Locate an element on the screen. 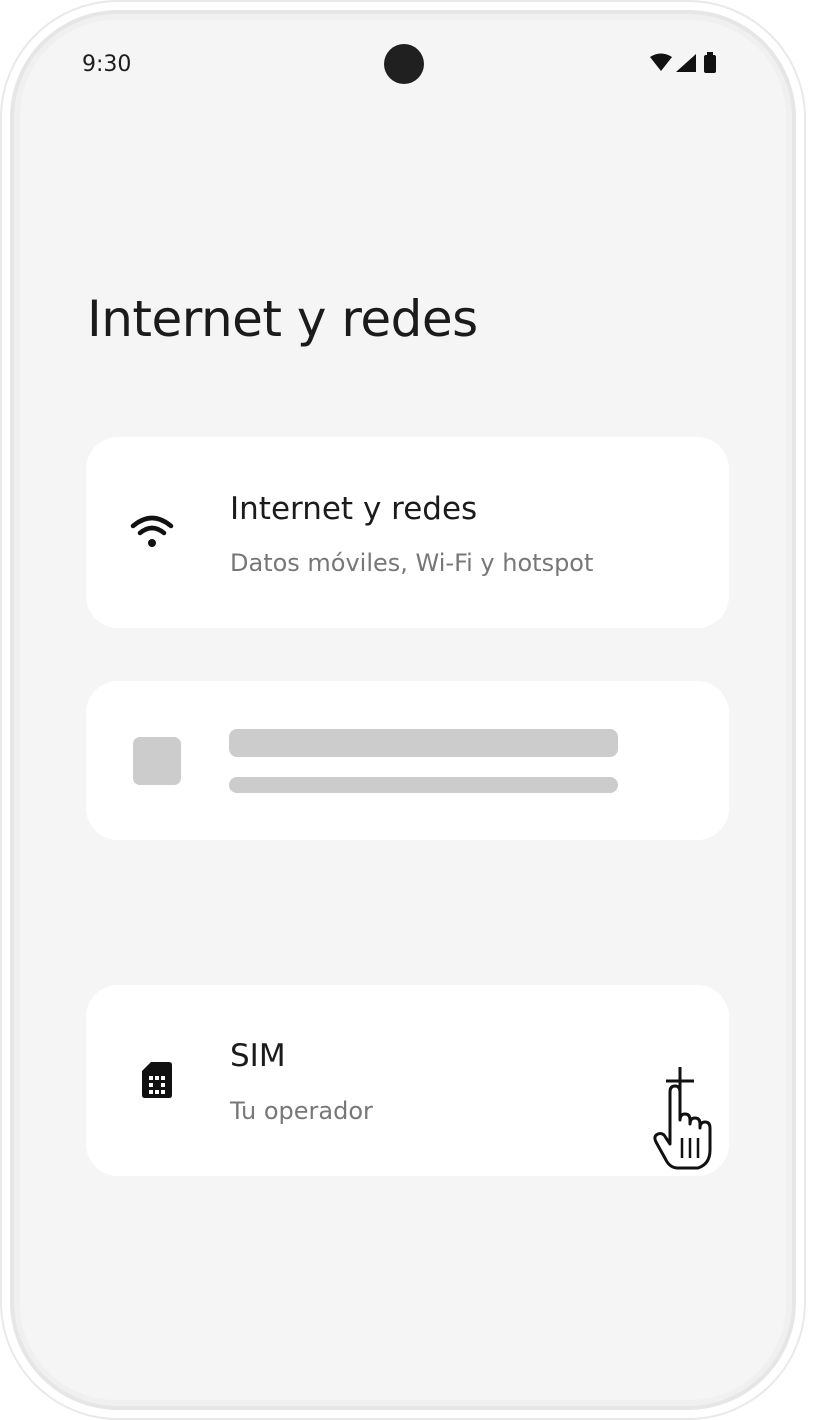 The width and height of the screenshot is (814, 1420). battery-icon is located at coordinates (710, 64).